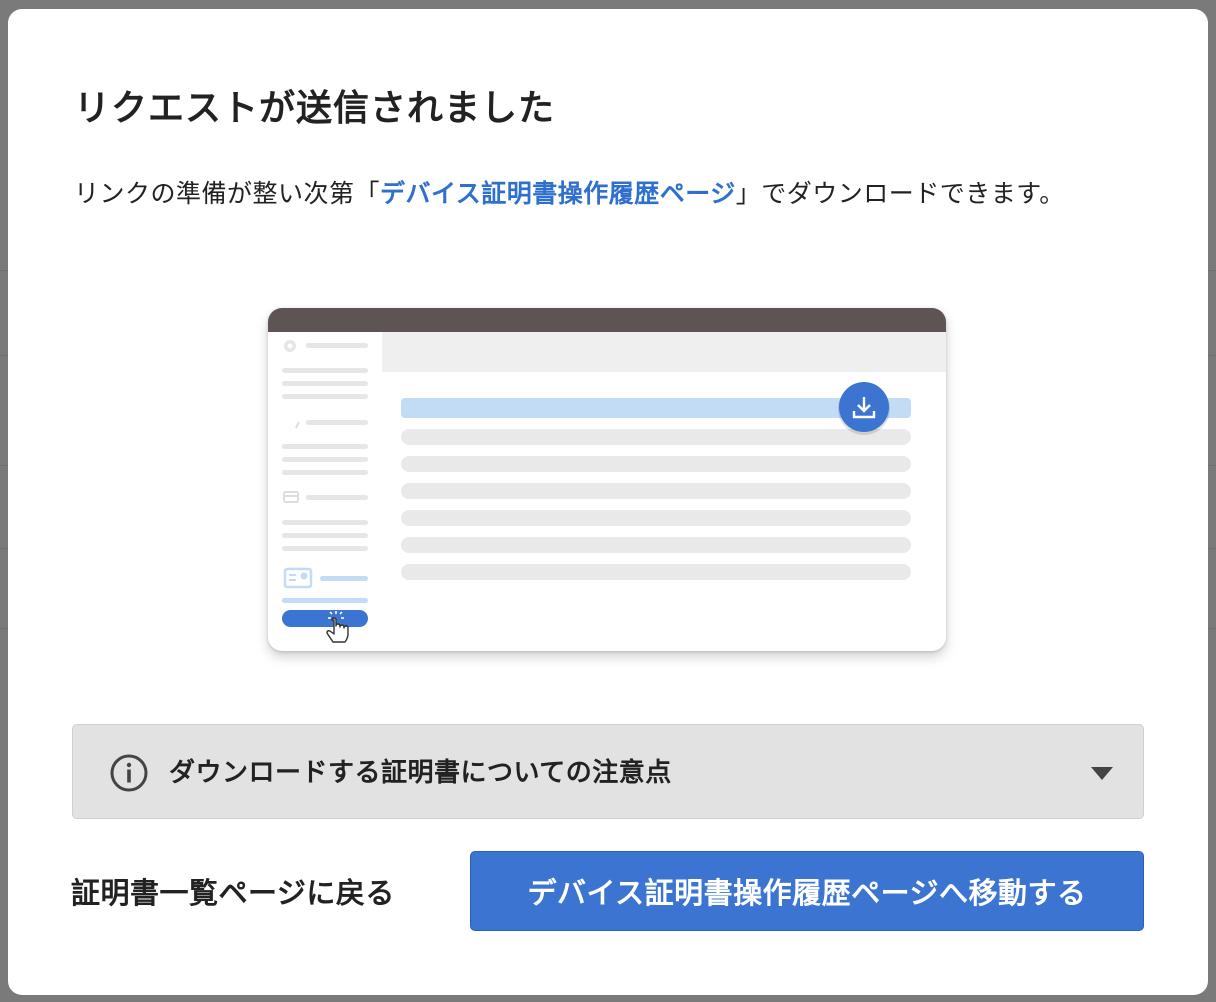 The image size is (1216, 1002). What do you see at coordinates (656, 408) in the screenshot?
I see `content-row-highlight` at bounding box center [656, 408].